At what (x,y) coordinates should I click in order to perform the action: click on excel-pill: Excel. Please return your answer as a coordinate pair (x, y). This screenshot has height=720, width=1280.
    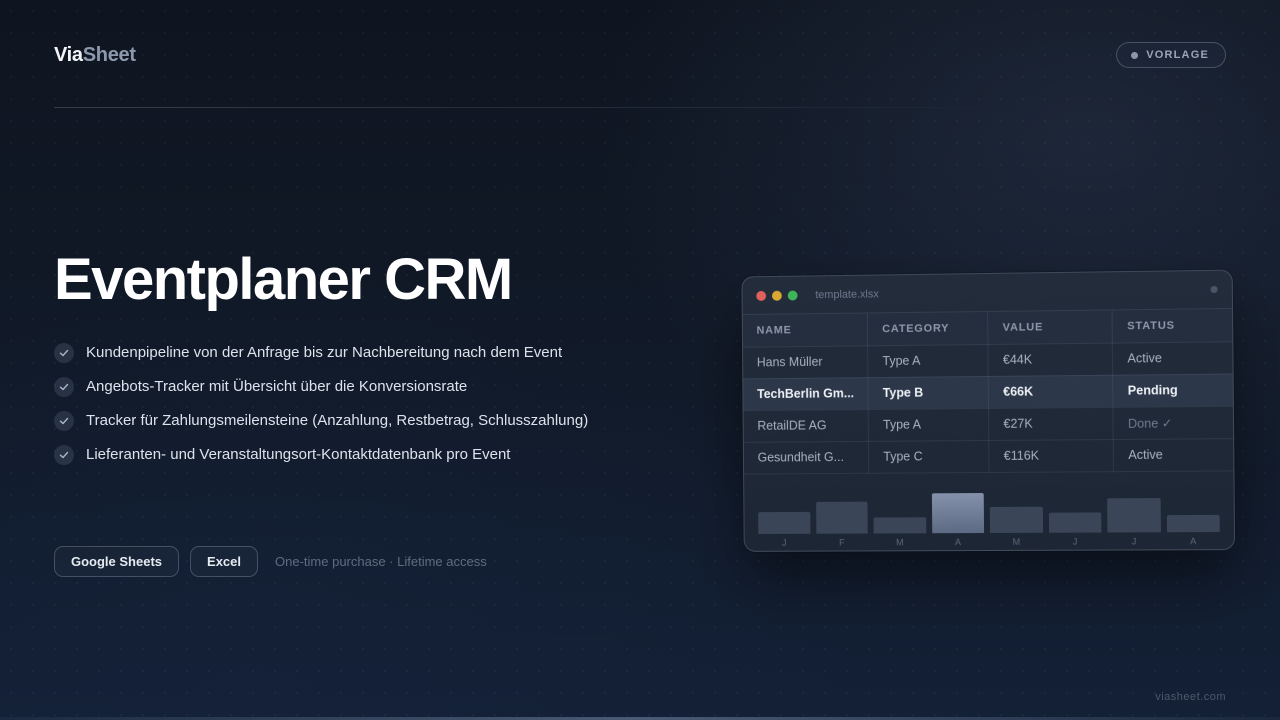
    Looking at the image, I should click on (224, 561).